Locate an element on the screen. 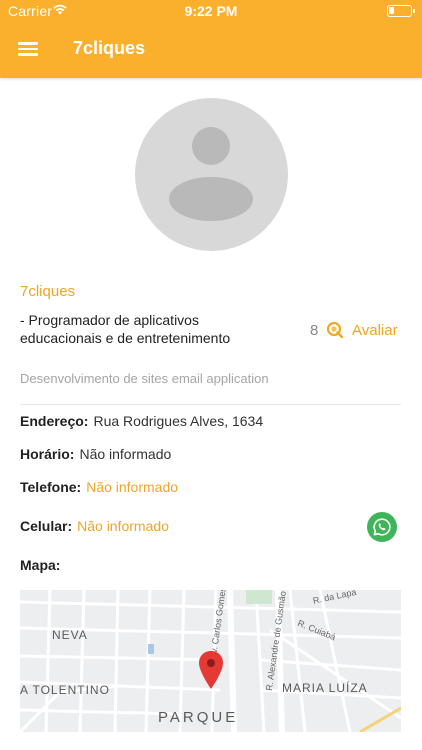 The height and width of the screenshot is (750, 422). map-label: Mapa: is located at coordinates (40, 565).